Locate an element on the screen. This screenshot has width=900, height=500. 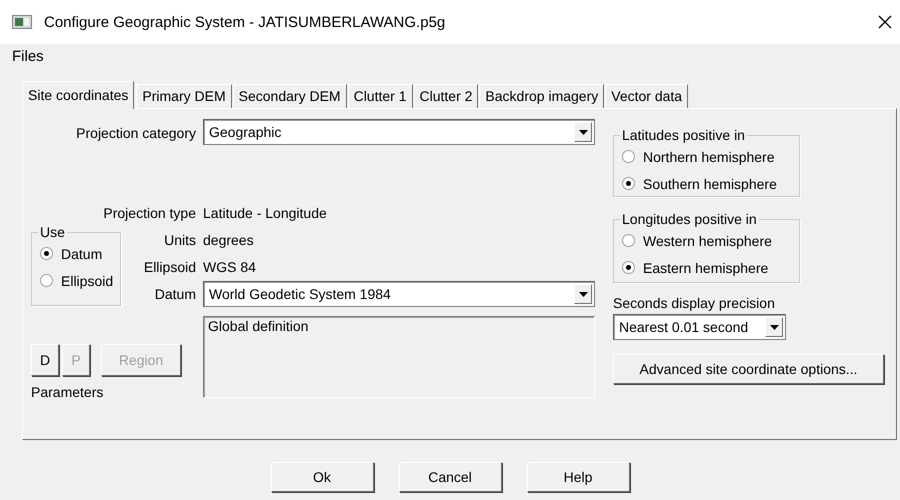
field-value: degrees is located at coordinates (229, 240).